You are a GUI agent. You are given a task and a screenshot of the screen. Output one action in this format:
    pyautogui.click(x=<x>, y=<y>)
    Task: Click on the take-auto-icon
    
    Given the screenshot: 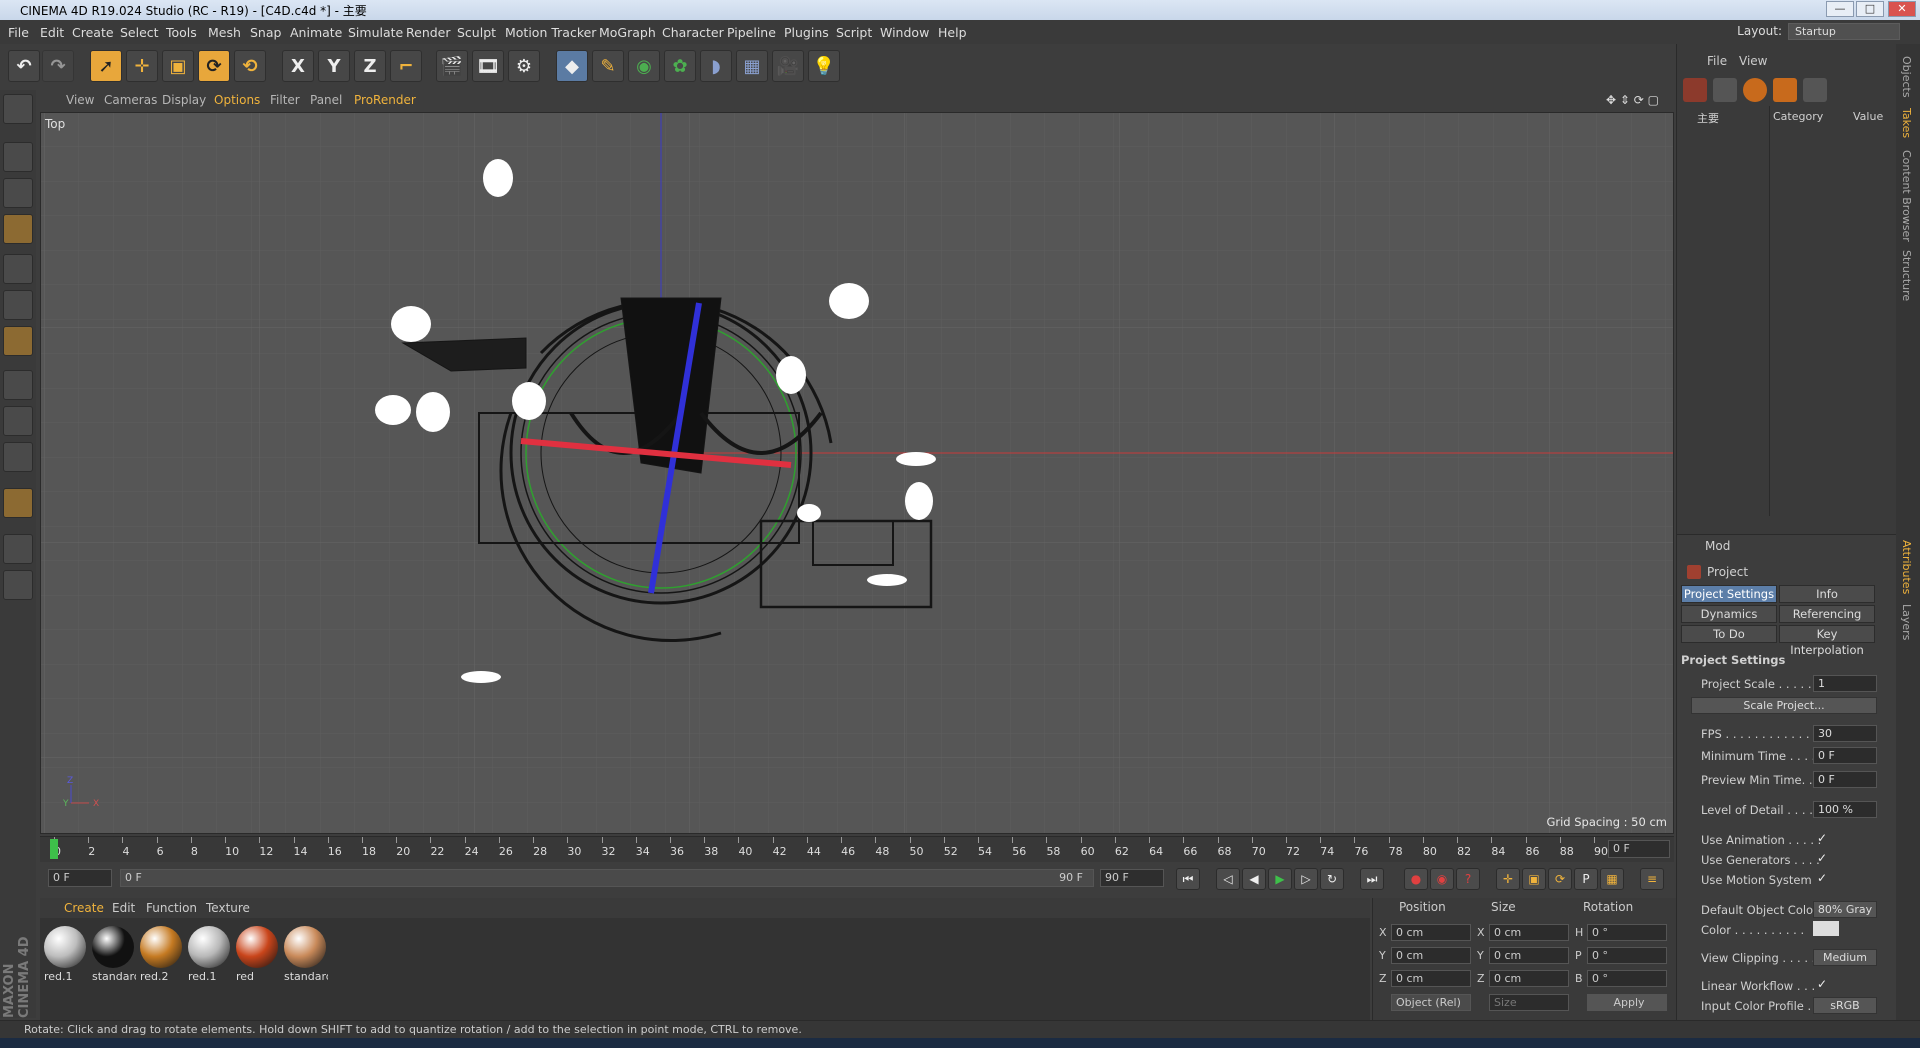 What is the action you would take?
    pyautogui.click(x=1785, y=90)
    